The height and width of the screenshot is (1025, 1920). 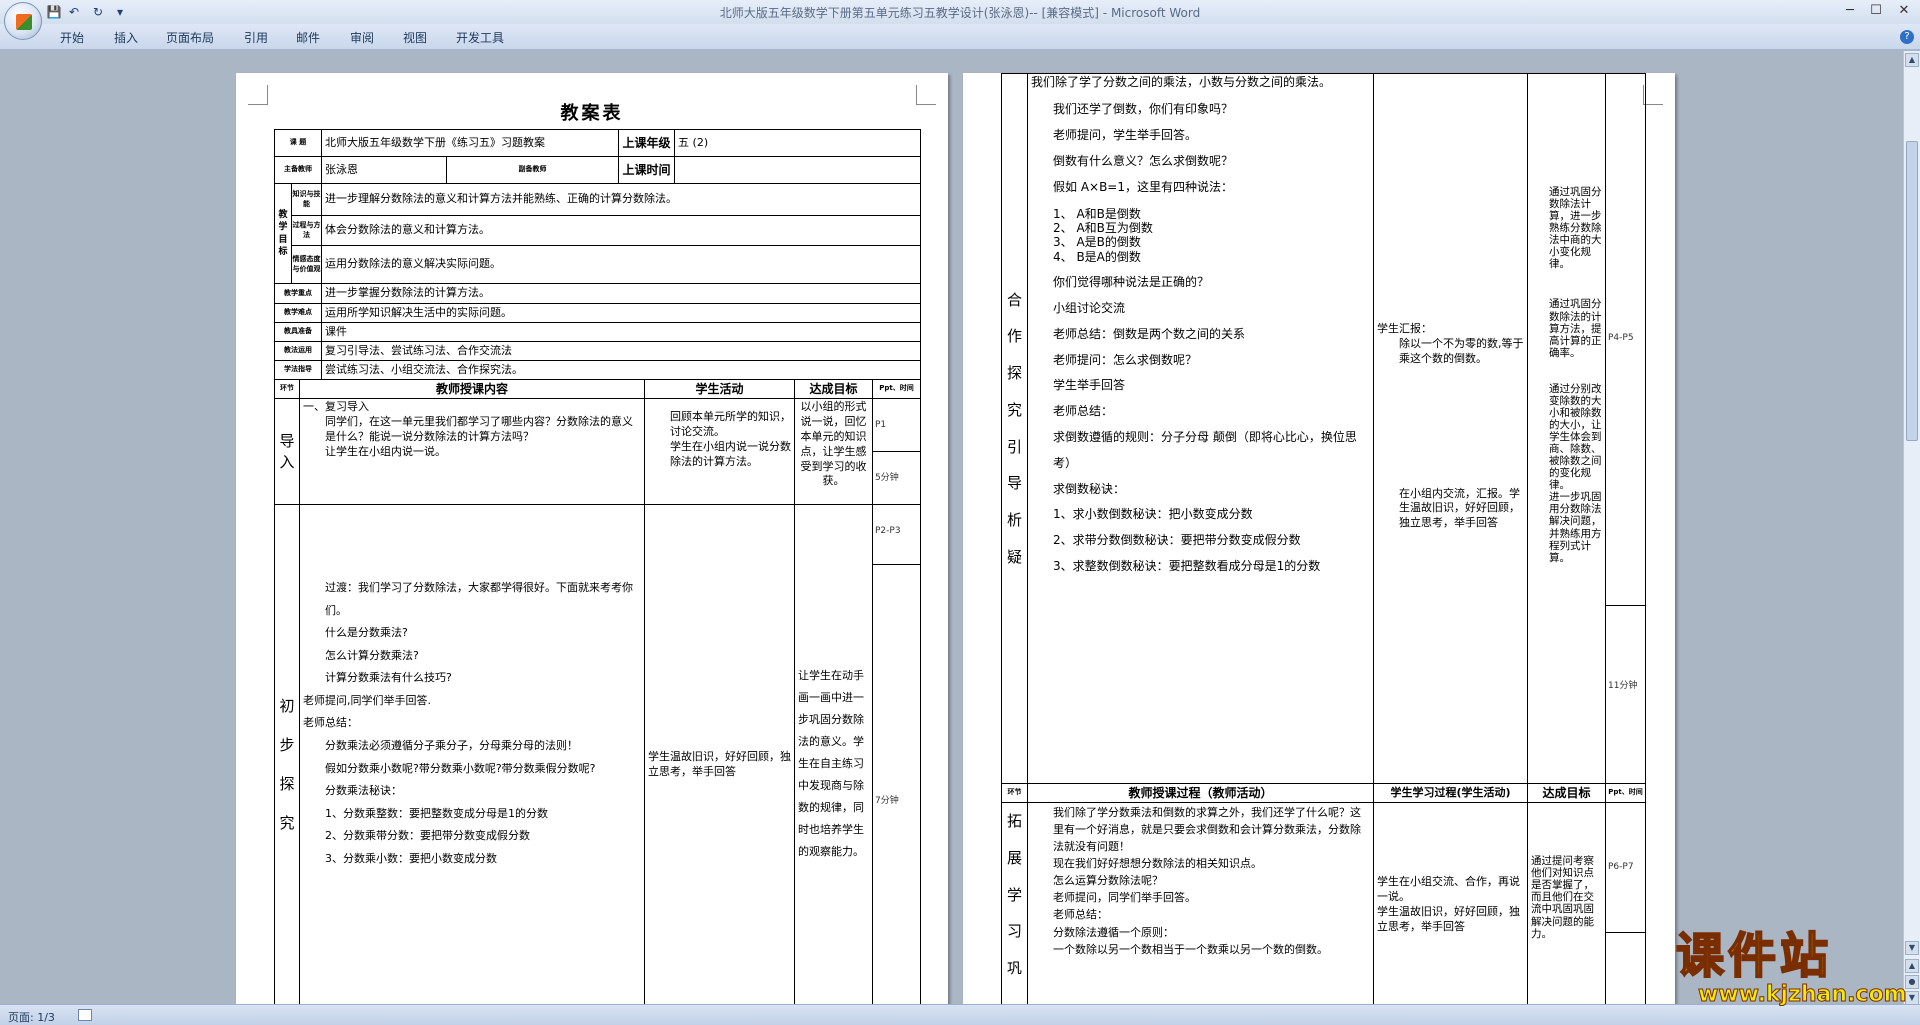 I want to click on redo-icon: ↻, so click(x=98, y=12).